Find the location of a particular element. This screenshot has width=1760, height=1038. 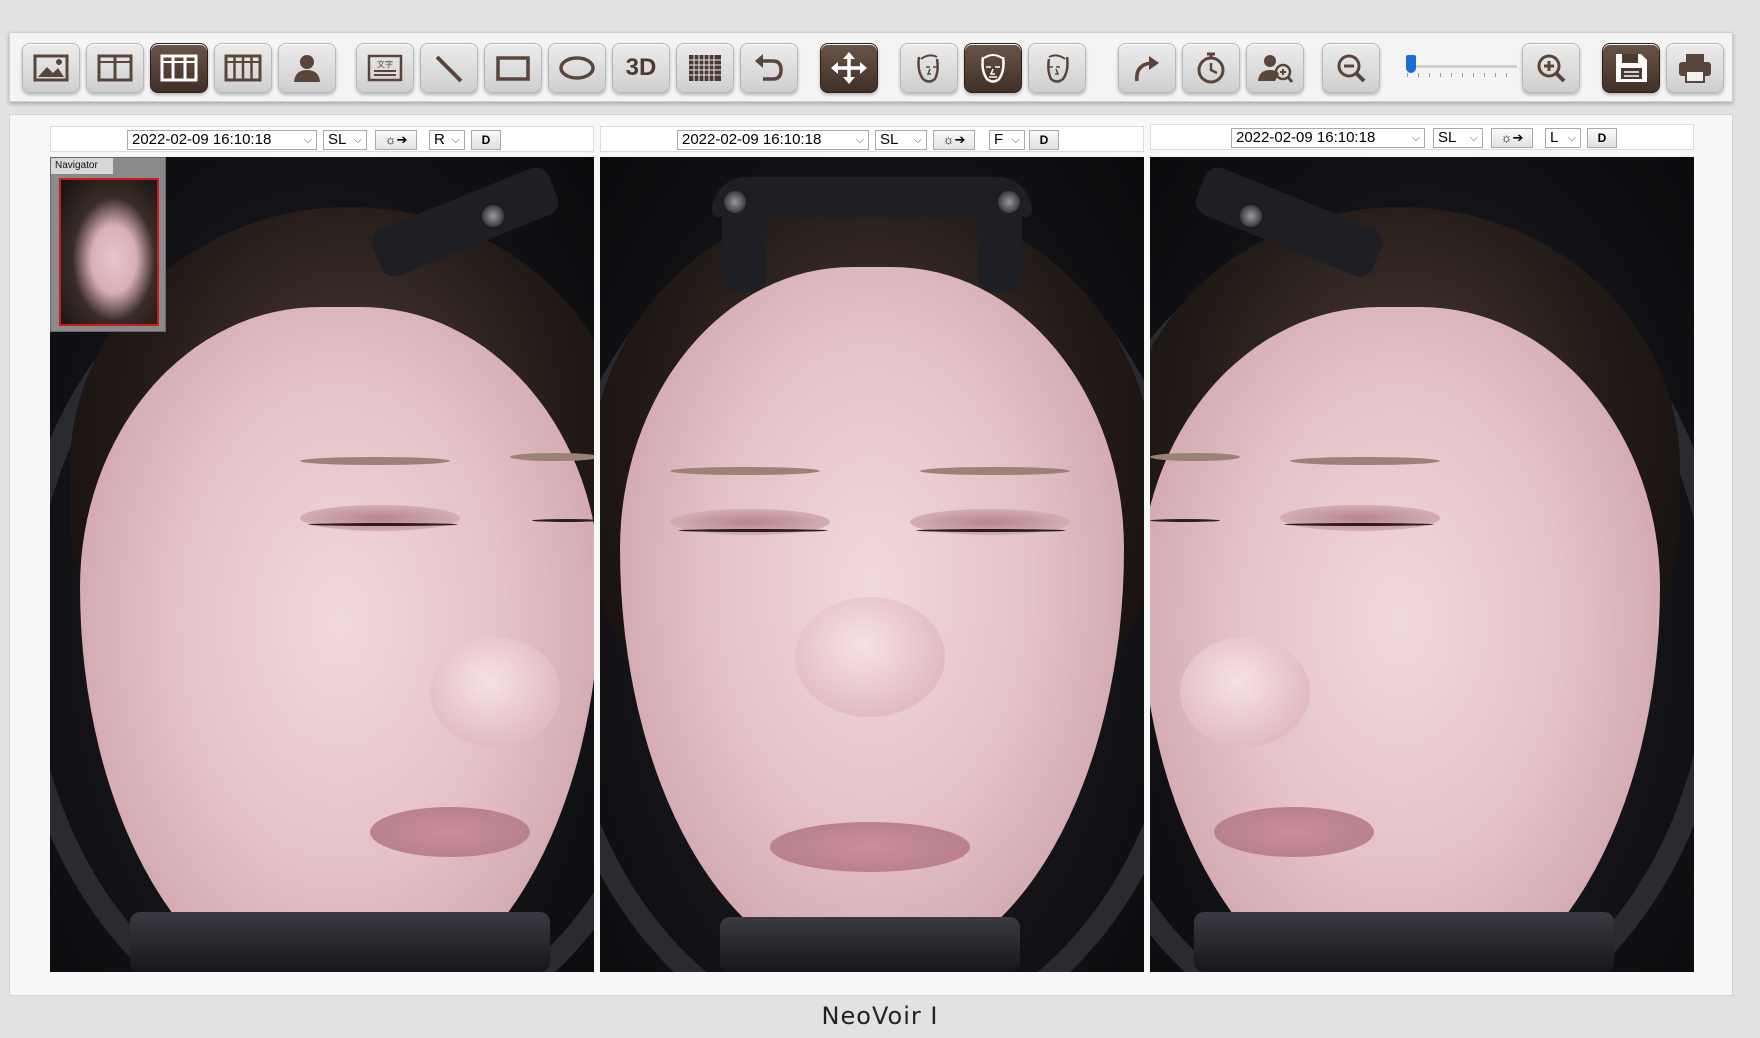

face-front-icon is located at coordinates (993, 68).